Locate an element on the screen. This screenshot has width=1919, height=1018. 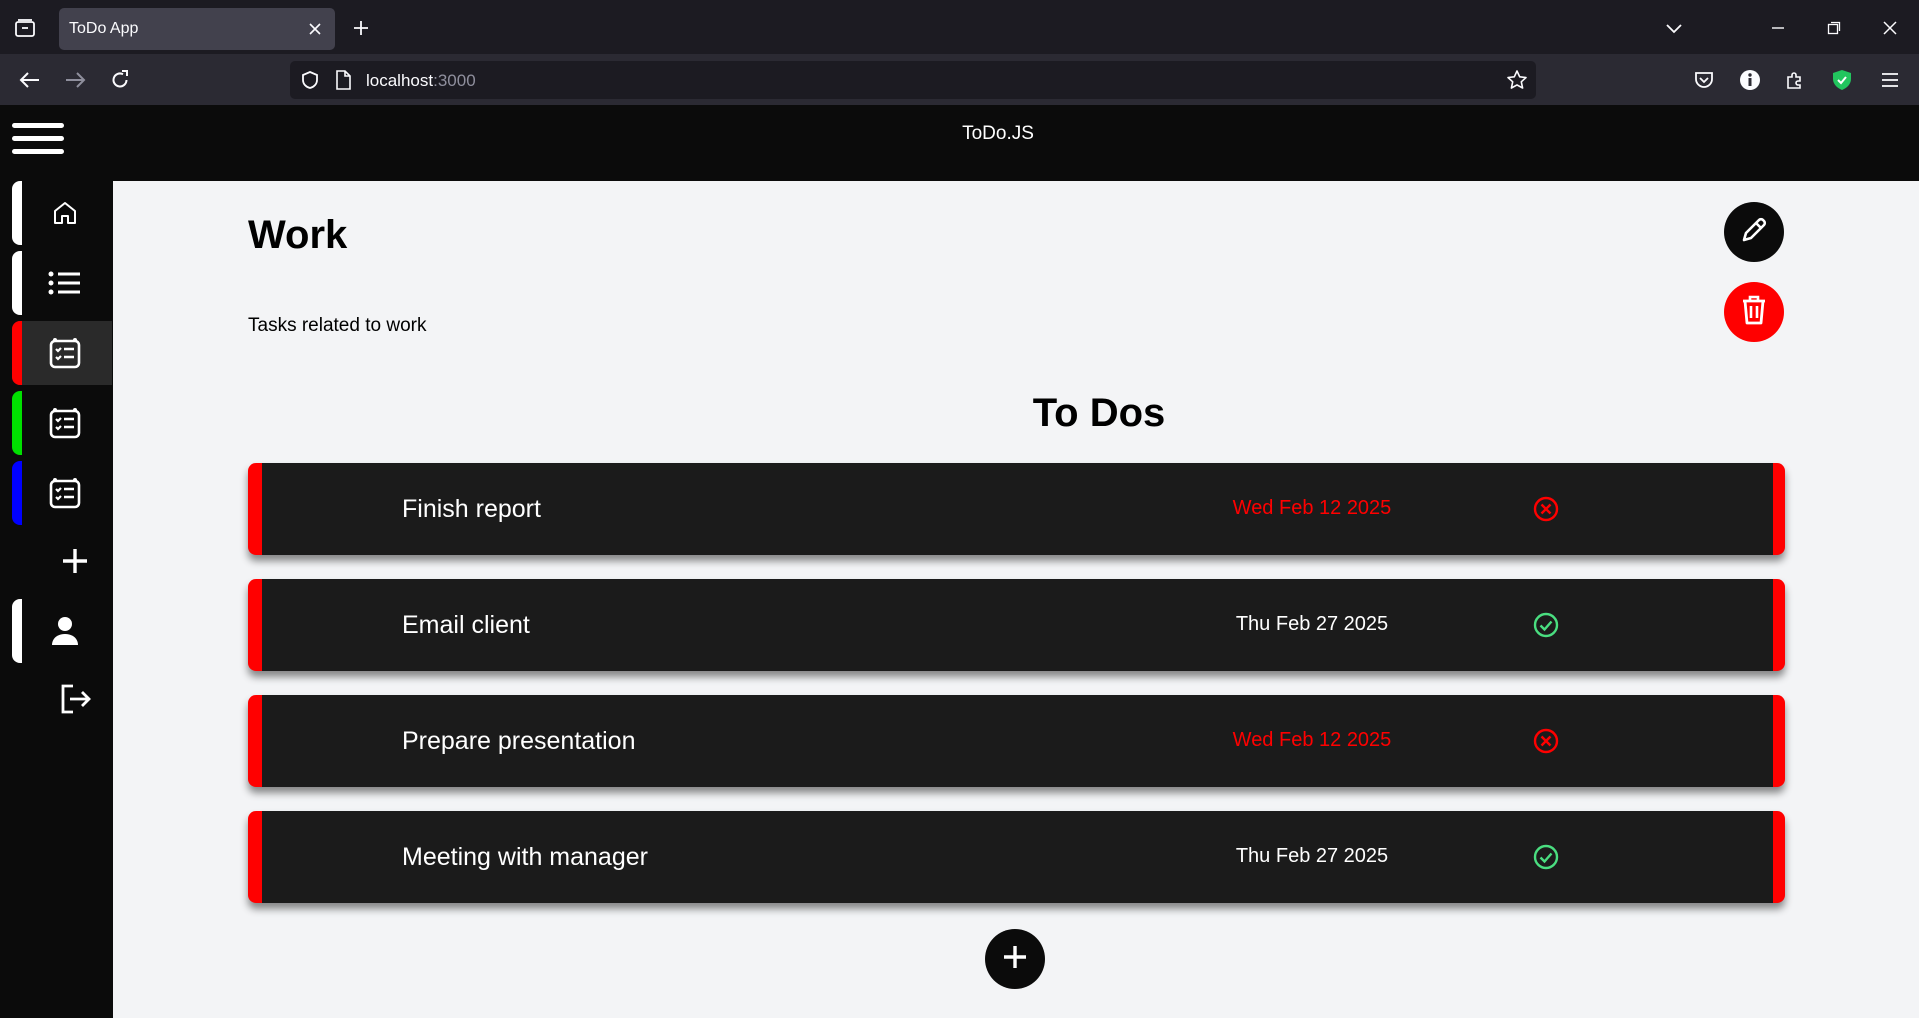
browser-nav-bar: localhost:3000 is located at coordinates (959, 79).